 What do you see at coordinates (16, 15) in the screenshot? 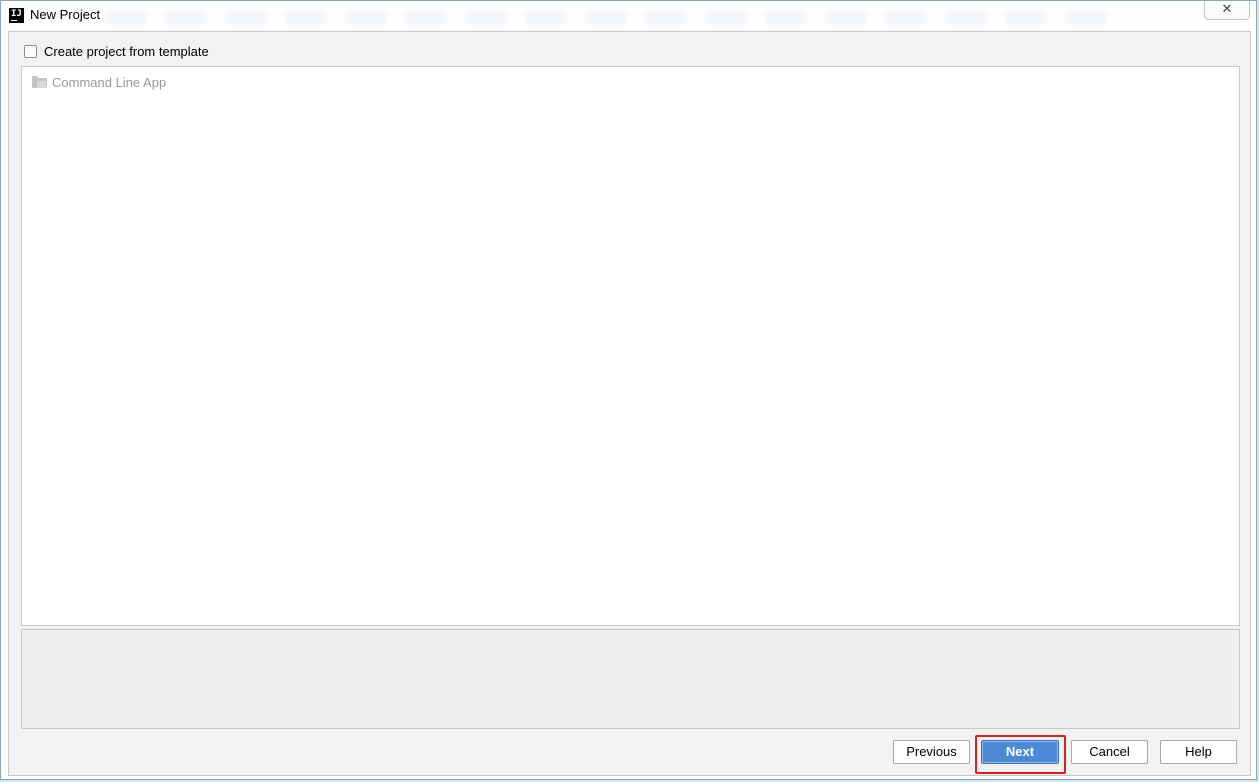
I see `intellij-idea-icon: IJ` at bounding box center [16, 15].